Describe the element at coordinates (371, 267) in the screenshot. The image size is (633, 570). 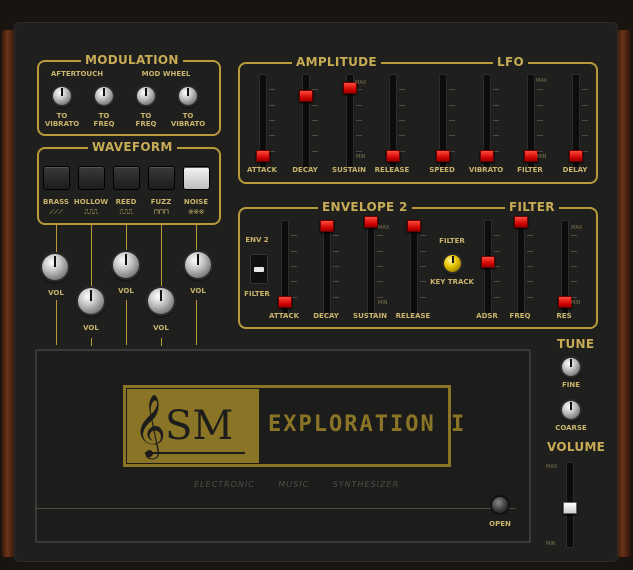
I see `envelope2-sustain-slider-track` at that location.